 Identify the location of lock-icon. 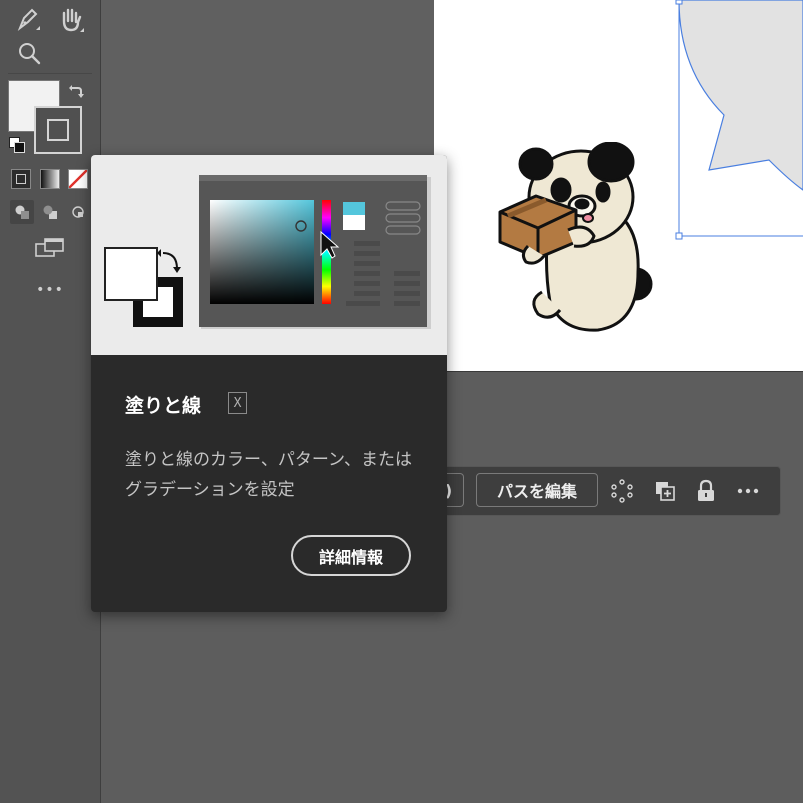
(706, 490).